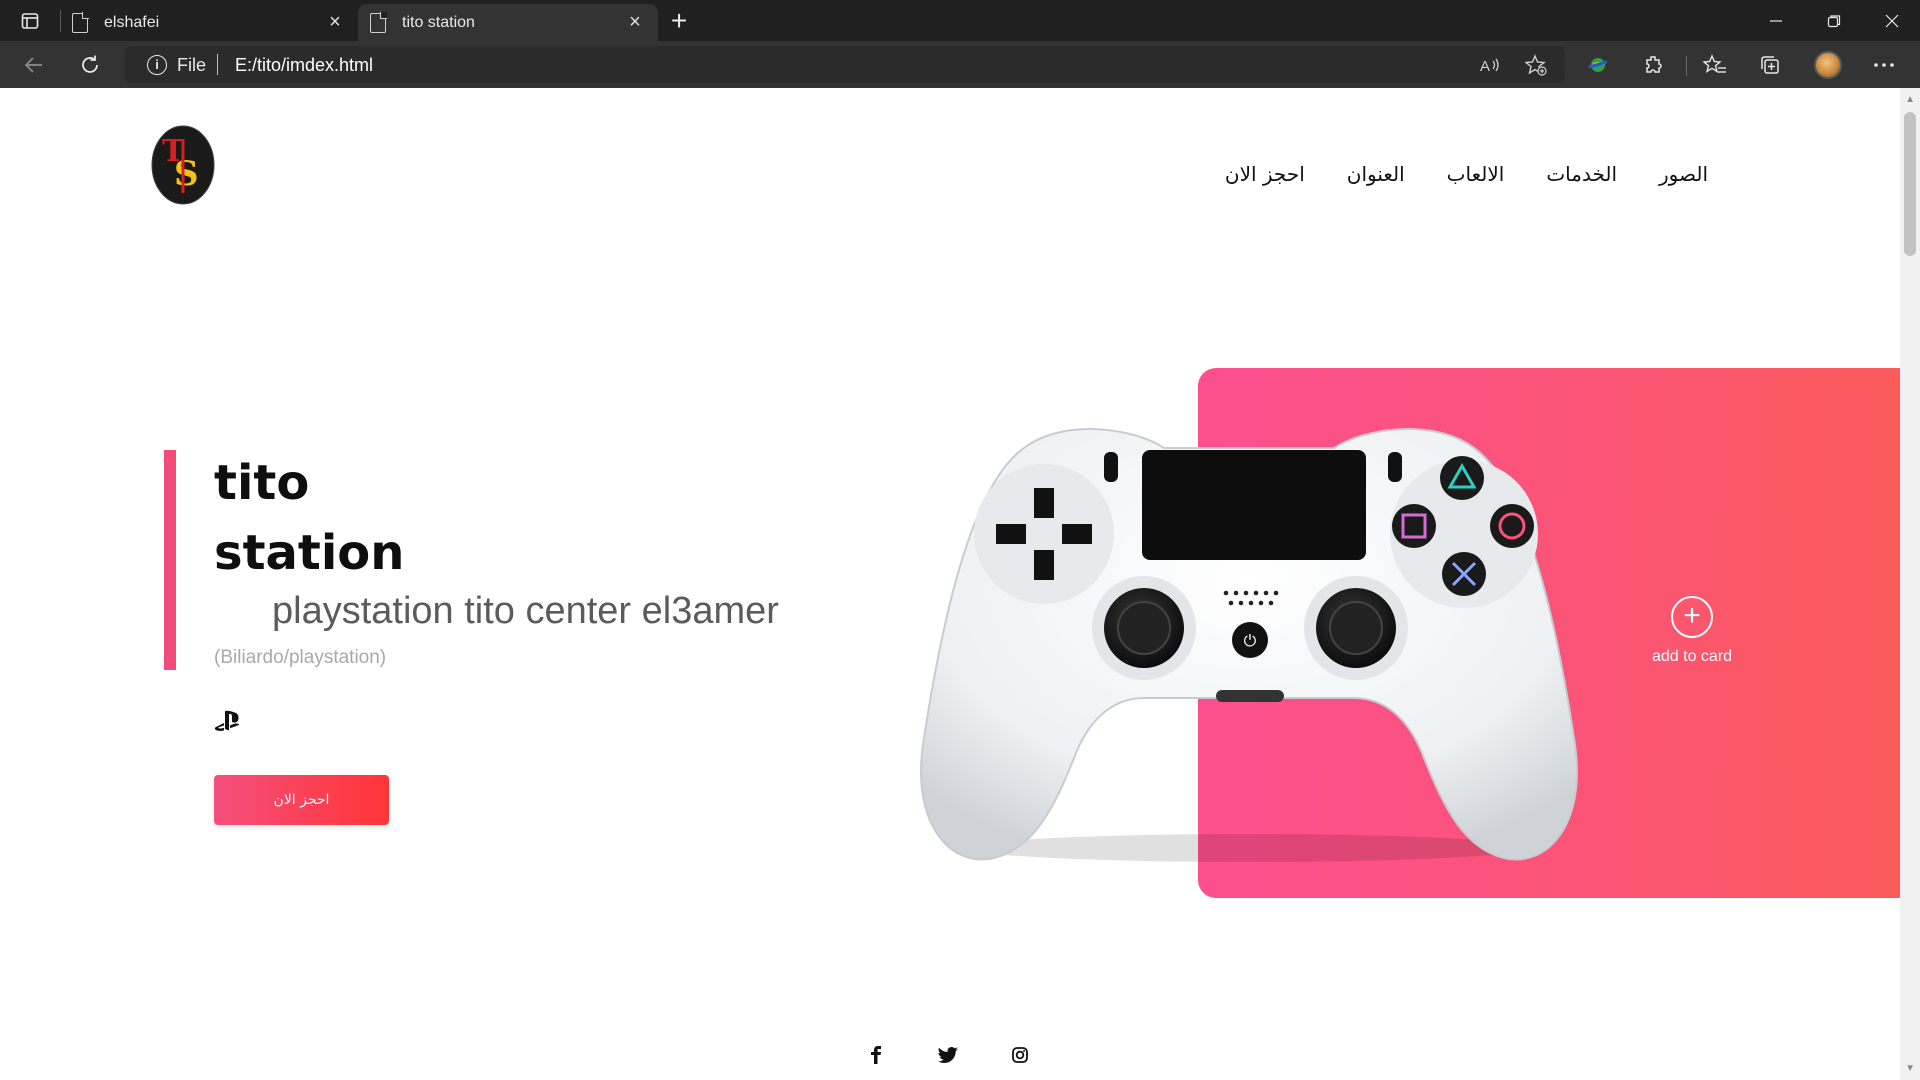 The width and height of the screenshot is (1920, 1080). Describe the element at coordinates (679, 21) in the screenshot. I see `new-tab-button: +` at that location.